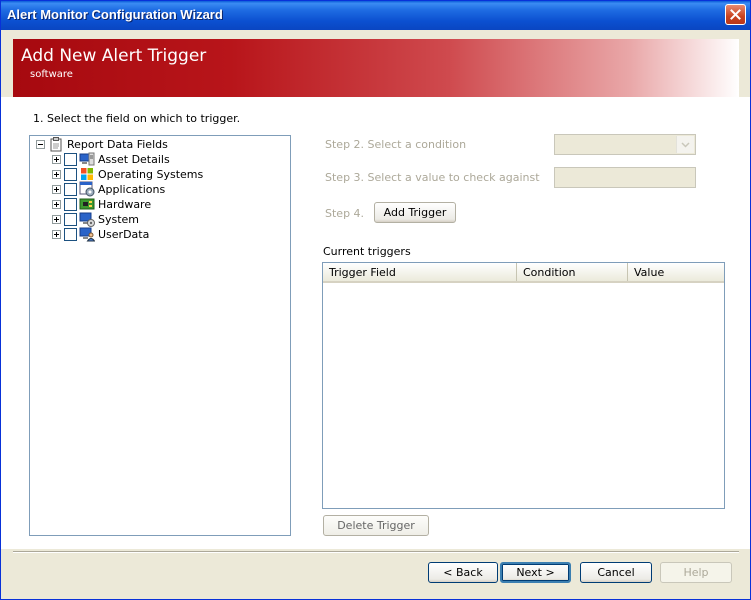 This screenshot has width=751, height=600. I want to click on column-header-condition: Condition, so click(572, 272).